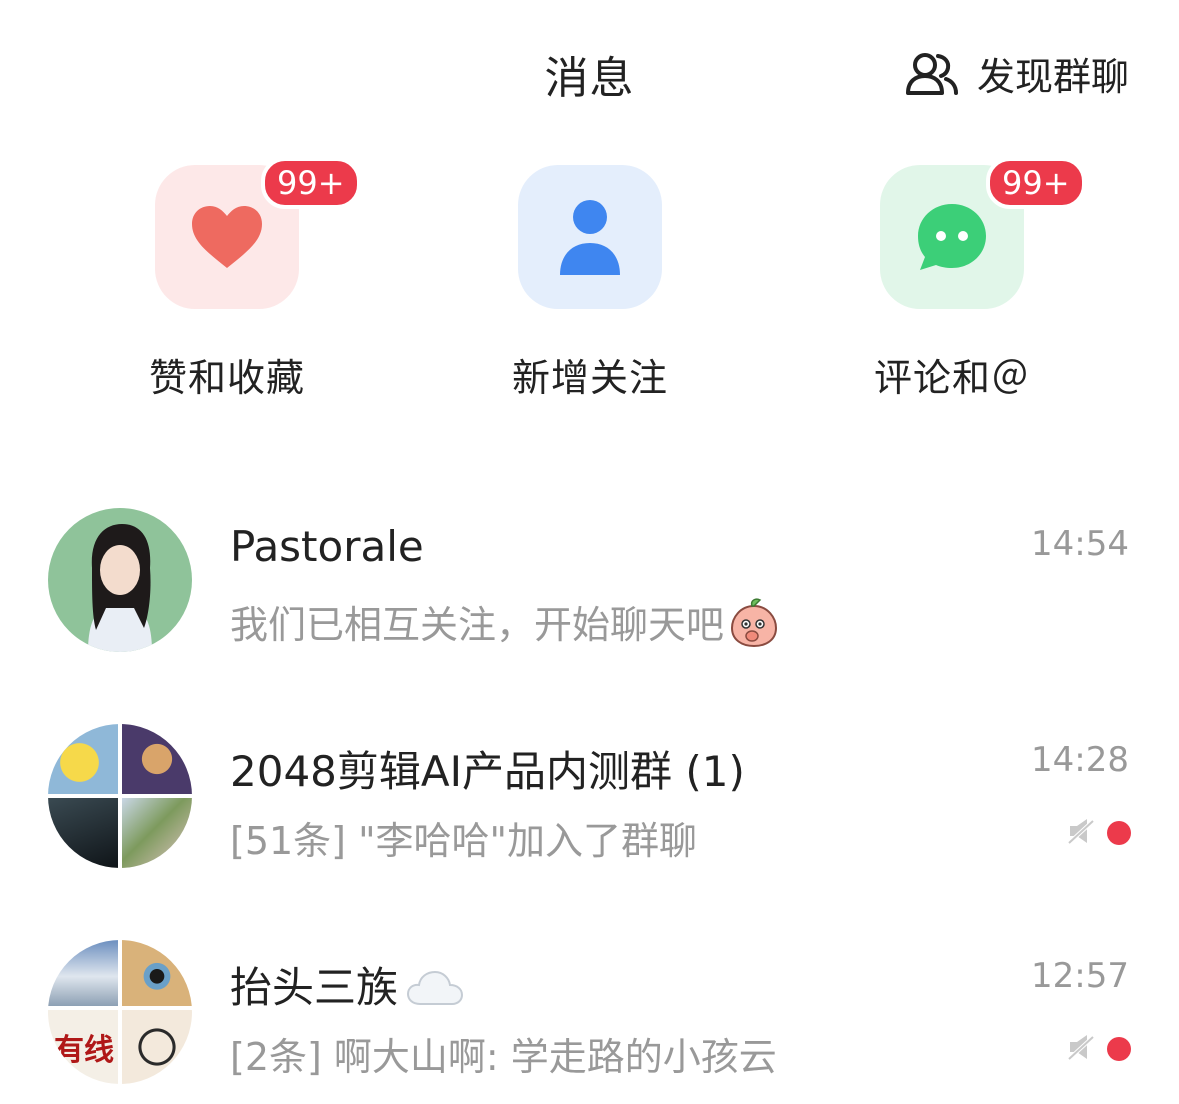 The width and height of the screenshot is (1179, 1104). I want to click on followers-tile, so click(590, 237).